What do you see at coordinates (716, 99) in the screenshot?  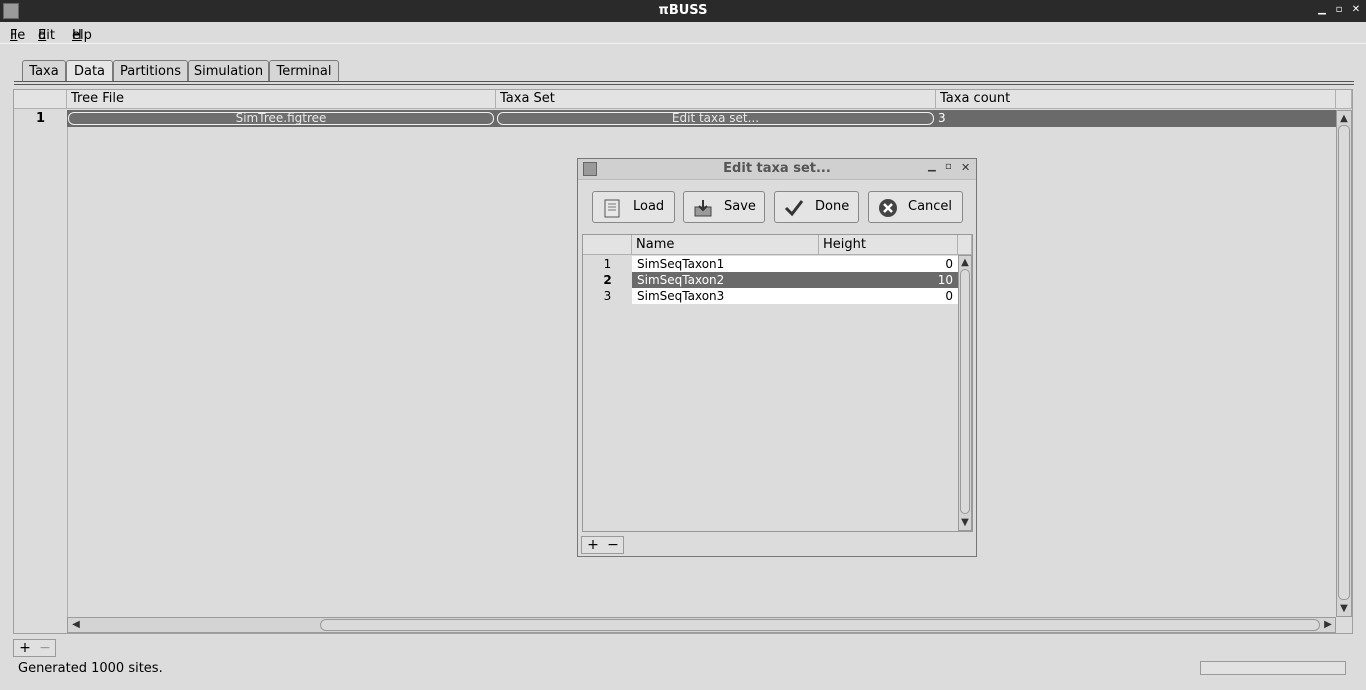 I see `column-header-taxa-set: Taxa Set` at bounding box center [716, 99].